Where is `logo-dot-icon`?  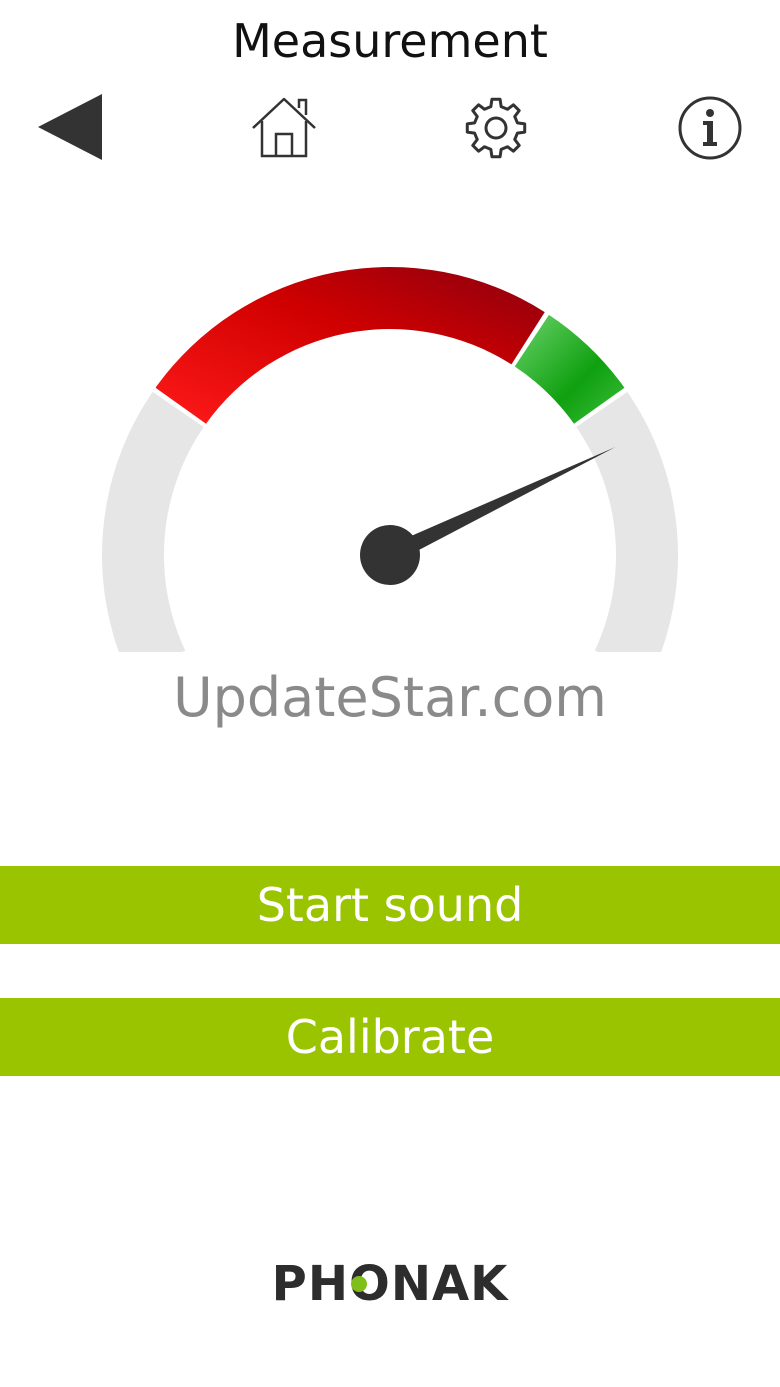
logo-dot-icon is located at coordinates (359, 1284).